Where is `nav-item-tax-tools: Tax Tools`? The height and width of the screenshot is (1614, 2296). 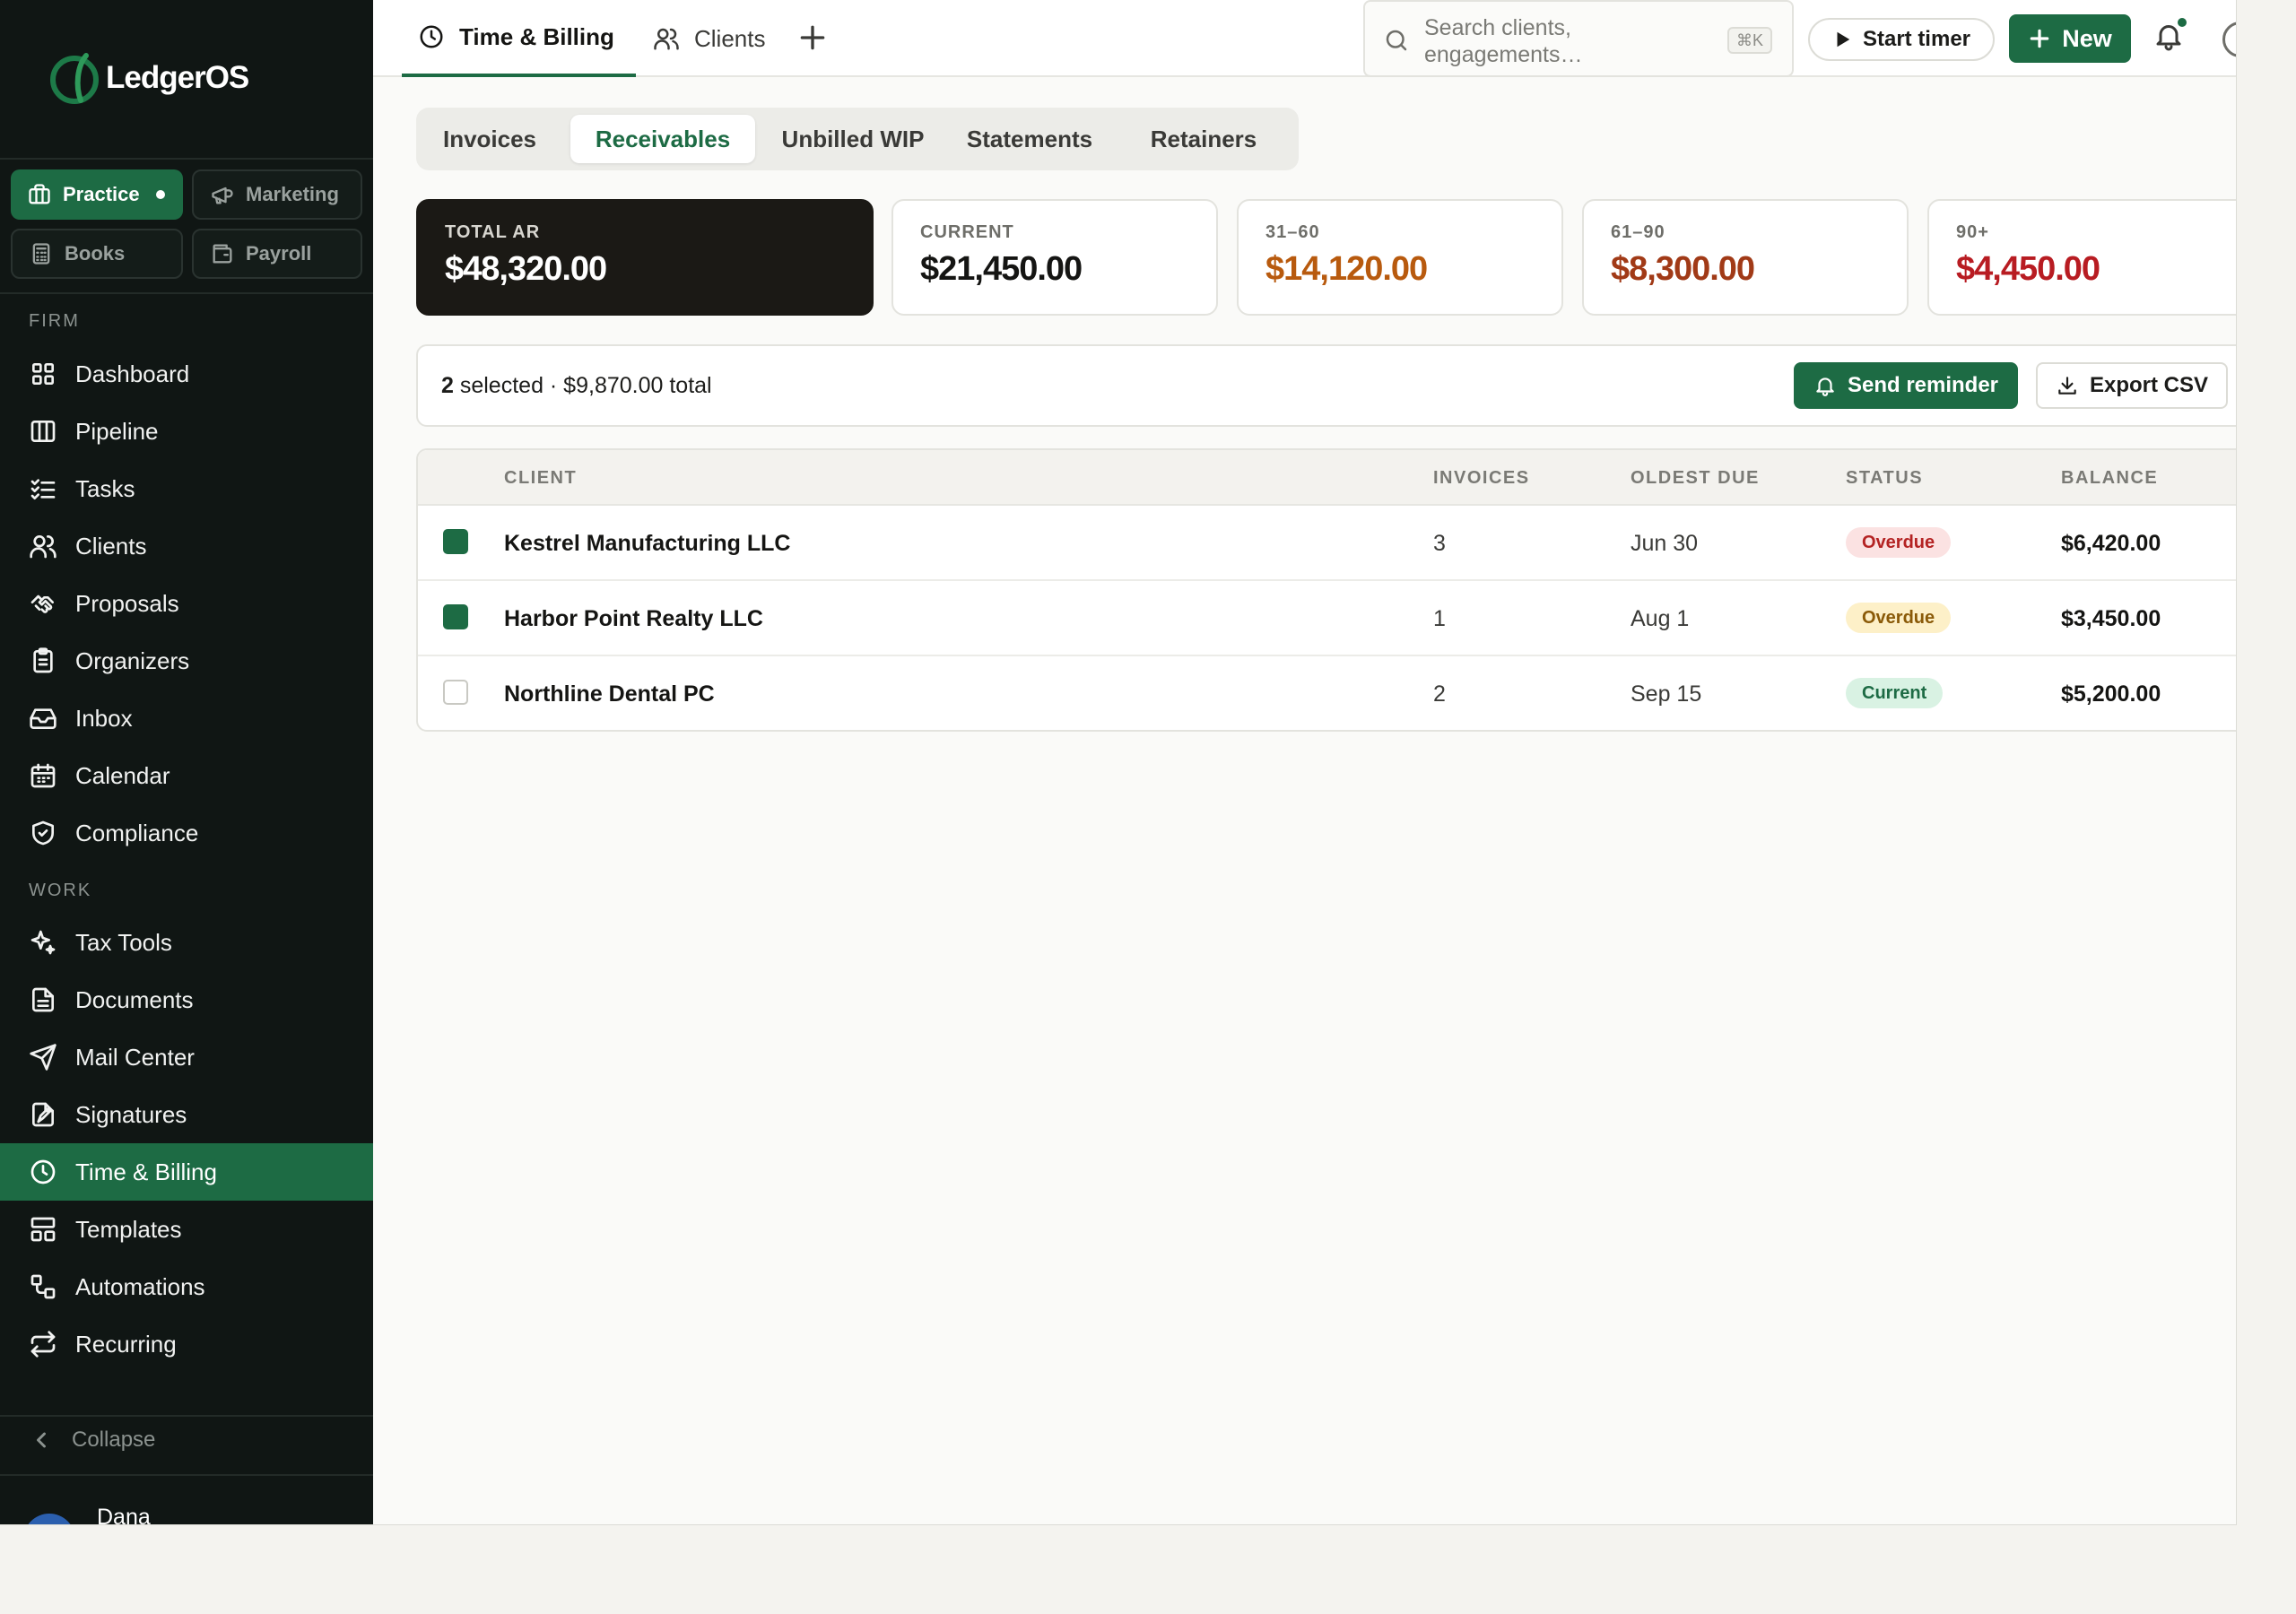
nav-item-tax-tools: Tax Tools is located at coordinates (186, 943).